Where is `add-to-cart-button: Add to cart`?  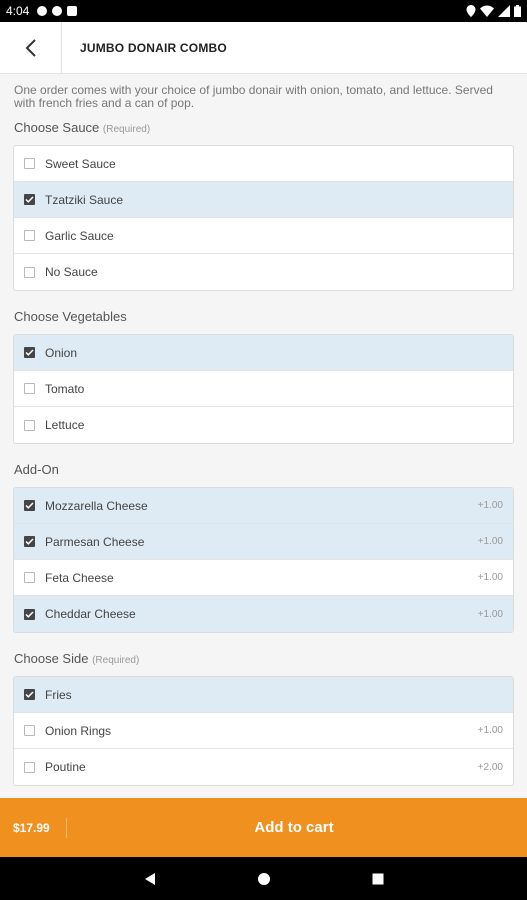 add-to-cart-button: Add to cart is located at coordinates (297, 827).